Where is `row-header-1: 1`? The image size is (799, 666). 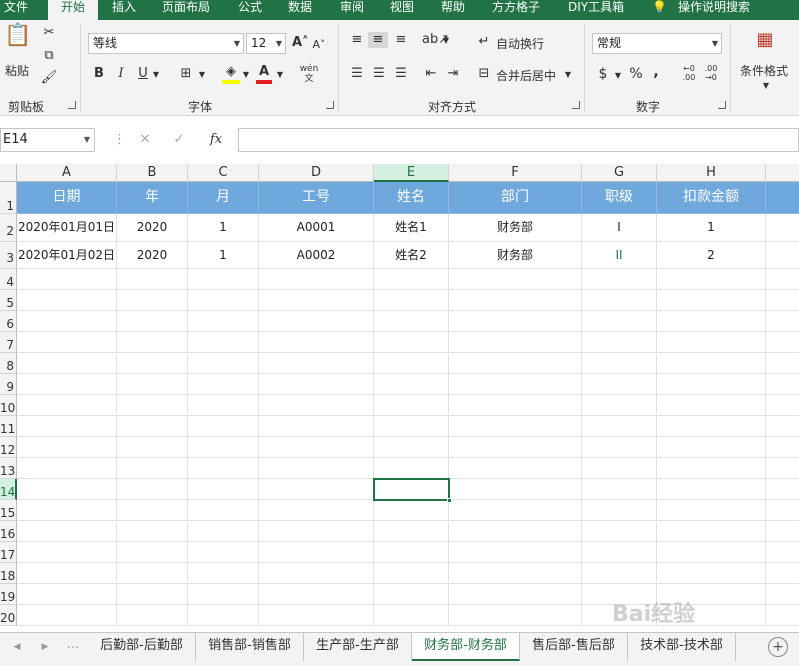
row-header-1: 1 is located at coordinates (8, 198).